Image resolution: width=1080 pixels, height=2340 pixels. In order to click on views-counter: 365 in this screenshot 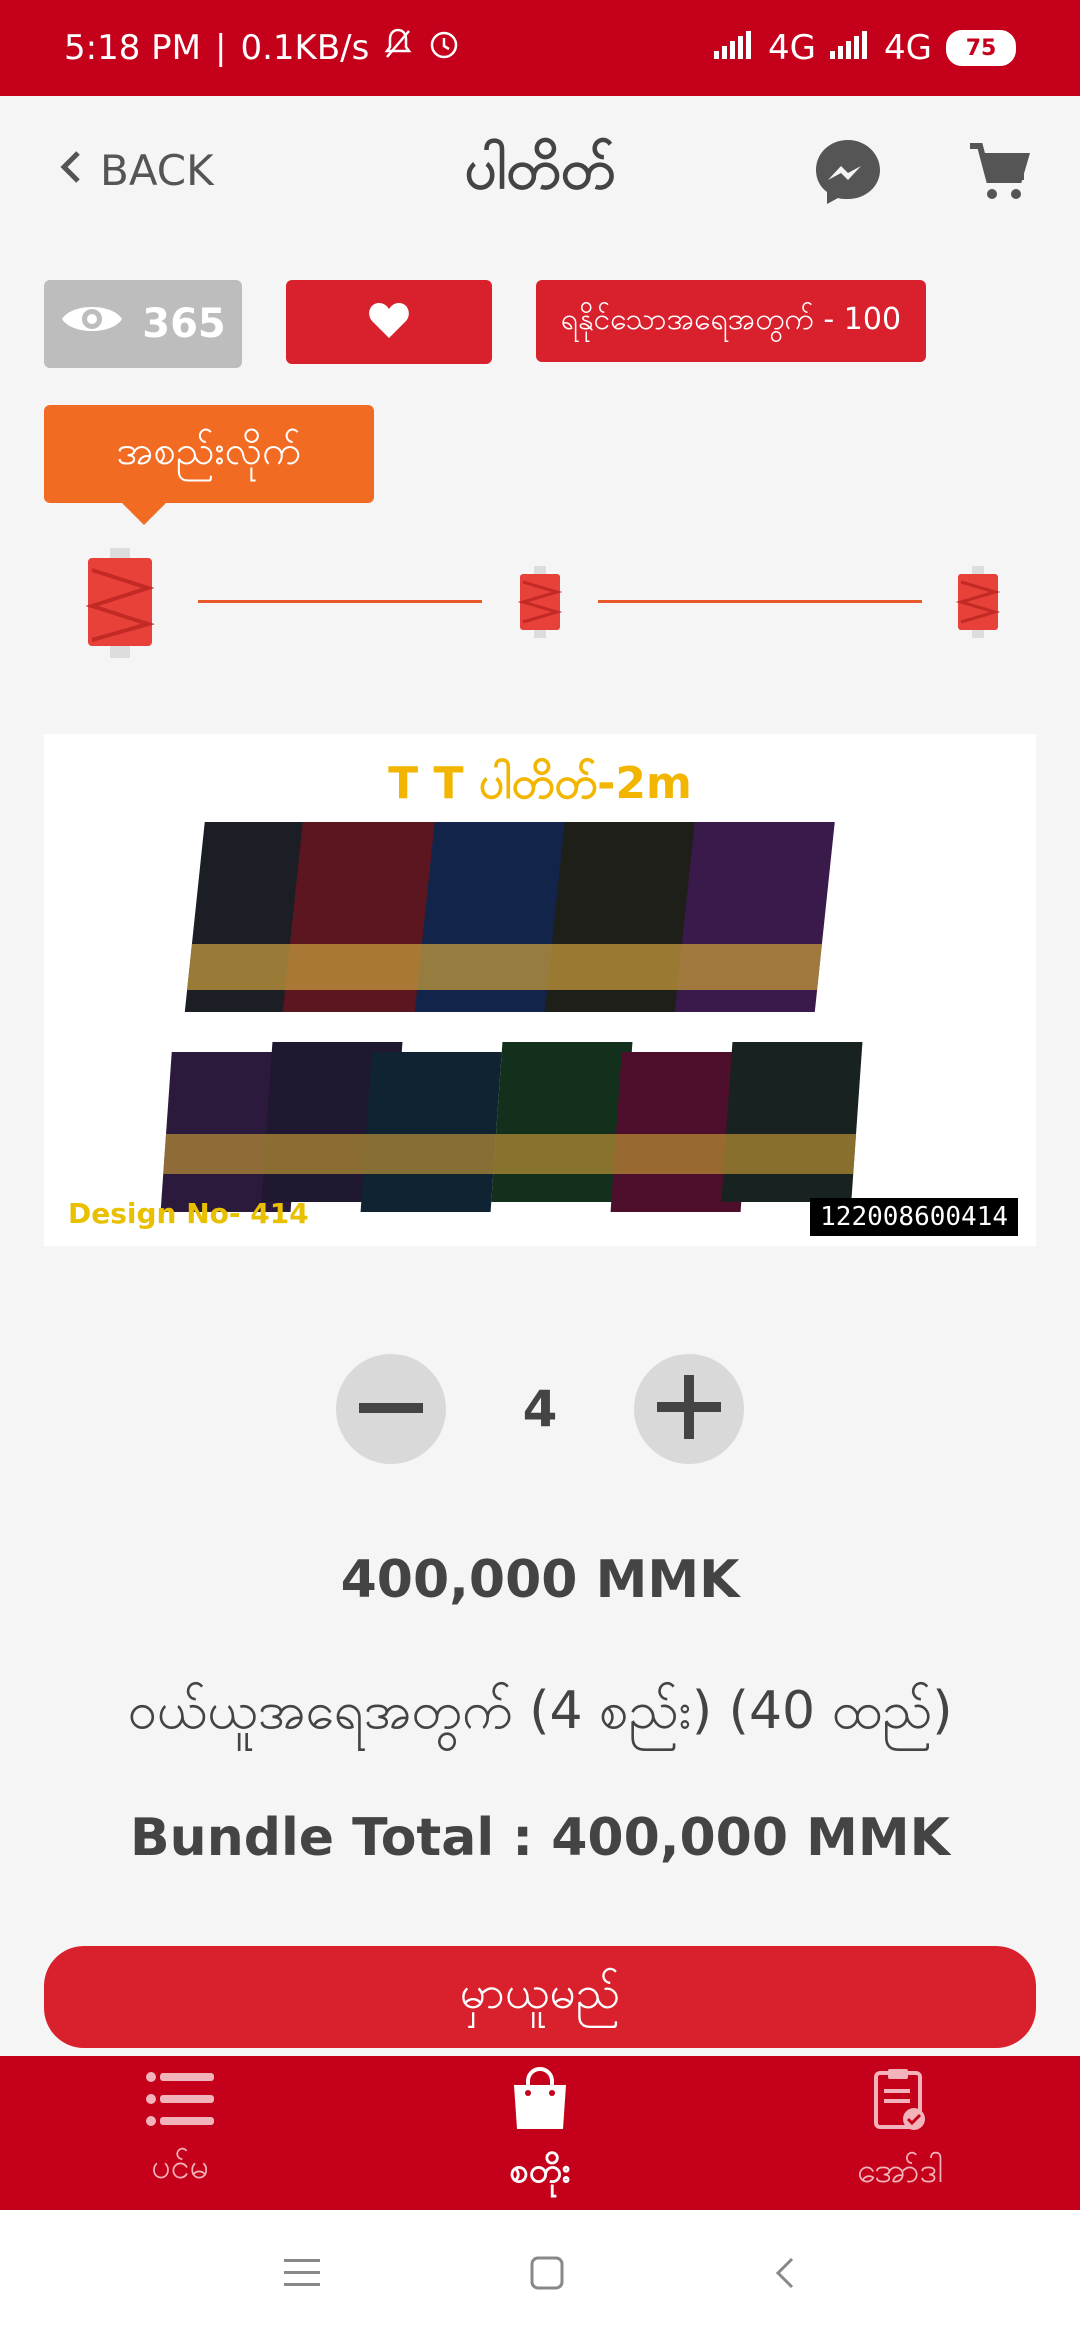, I will do `click(143, 324)`.